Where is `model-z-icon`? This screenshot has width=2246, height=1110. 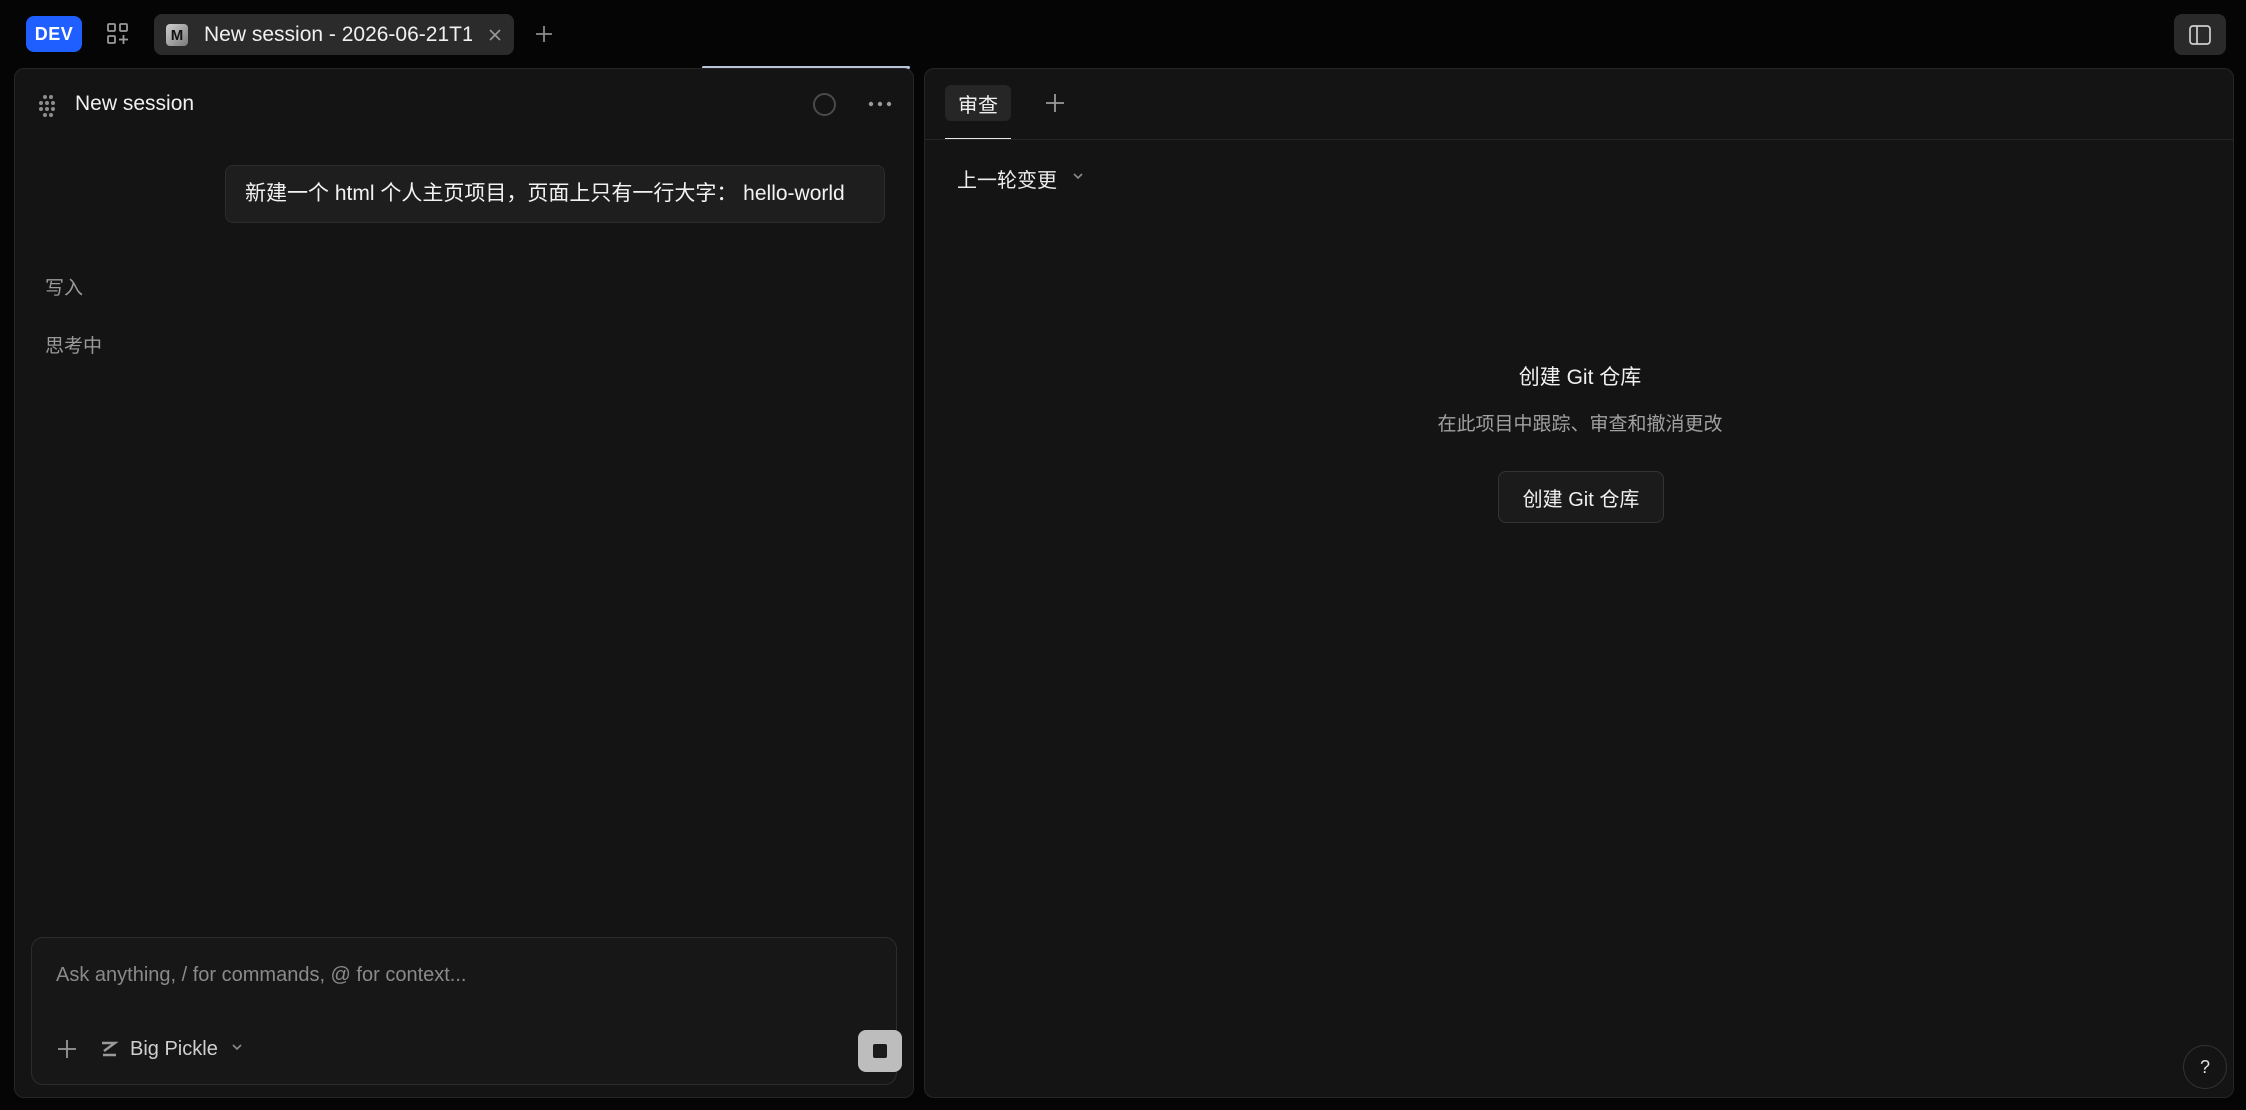
model-z-icon is located at coordinates (109, 1049).